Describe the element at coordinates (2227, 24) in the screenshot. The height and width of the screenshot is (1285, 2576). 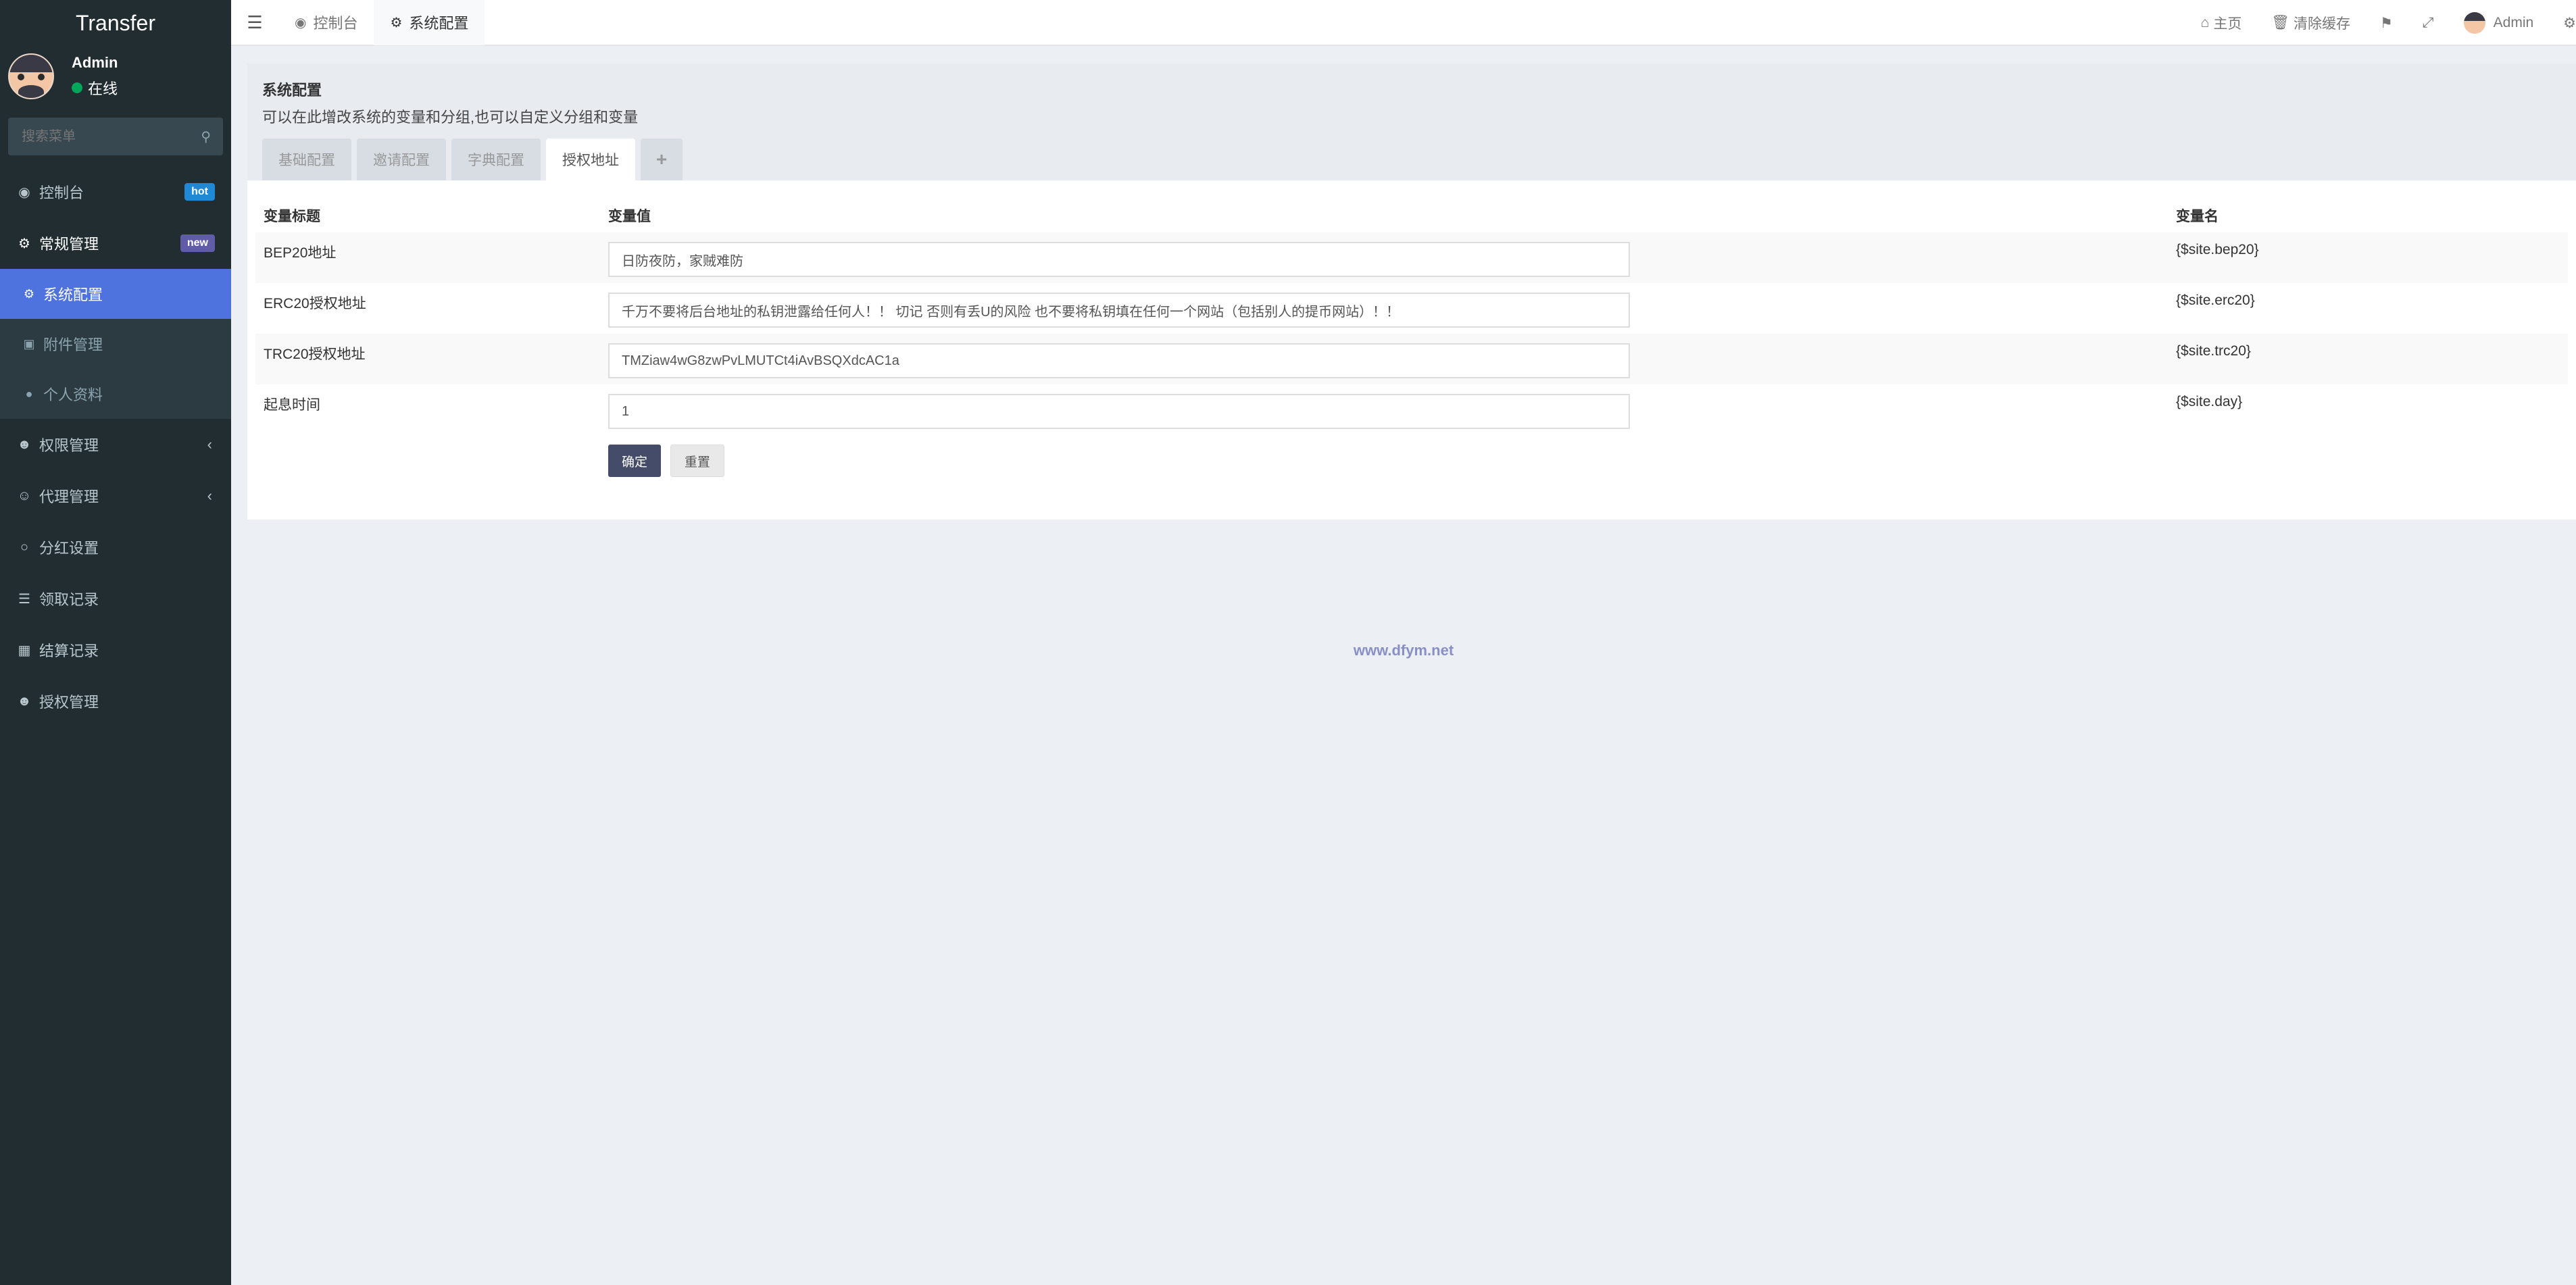
I see `home-label: 主页` at that location.